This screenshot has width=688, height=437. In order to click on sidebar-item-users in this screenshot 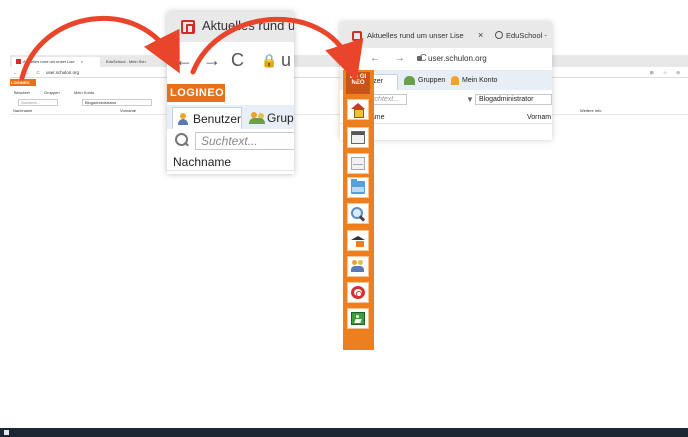, I will do `click(358, 266)`.